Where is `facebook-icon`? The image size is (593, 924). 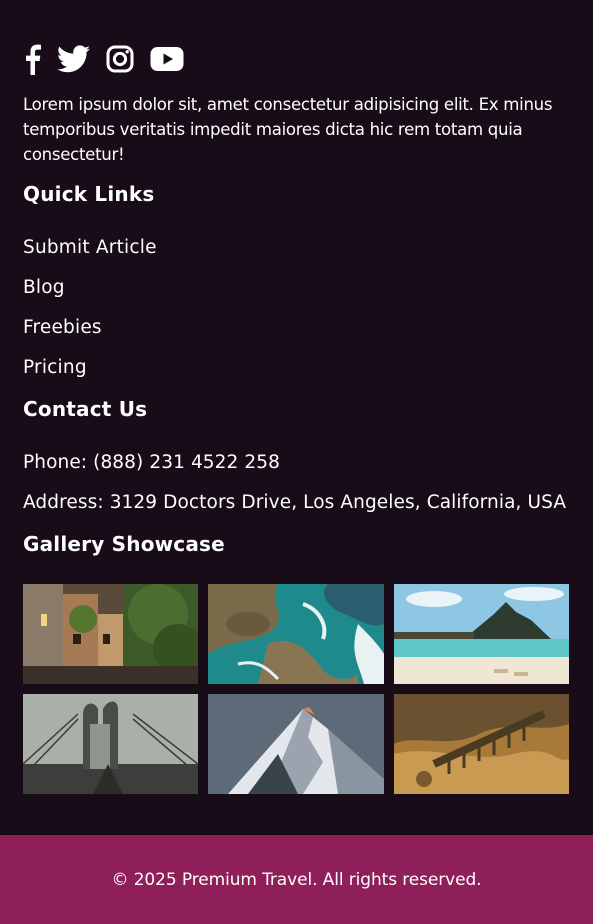 facebook-icon is located at coordinates (33, 59).